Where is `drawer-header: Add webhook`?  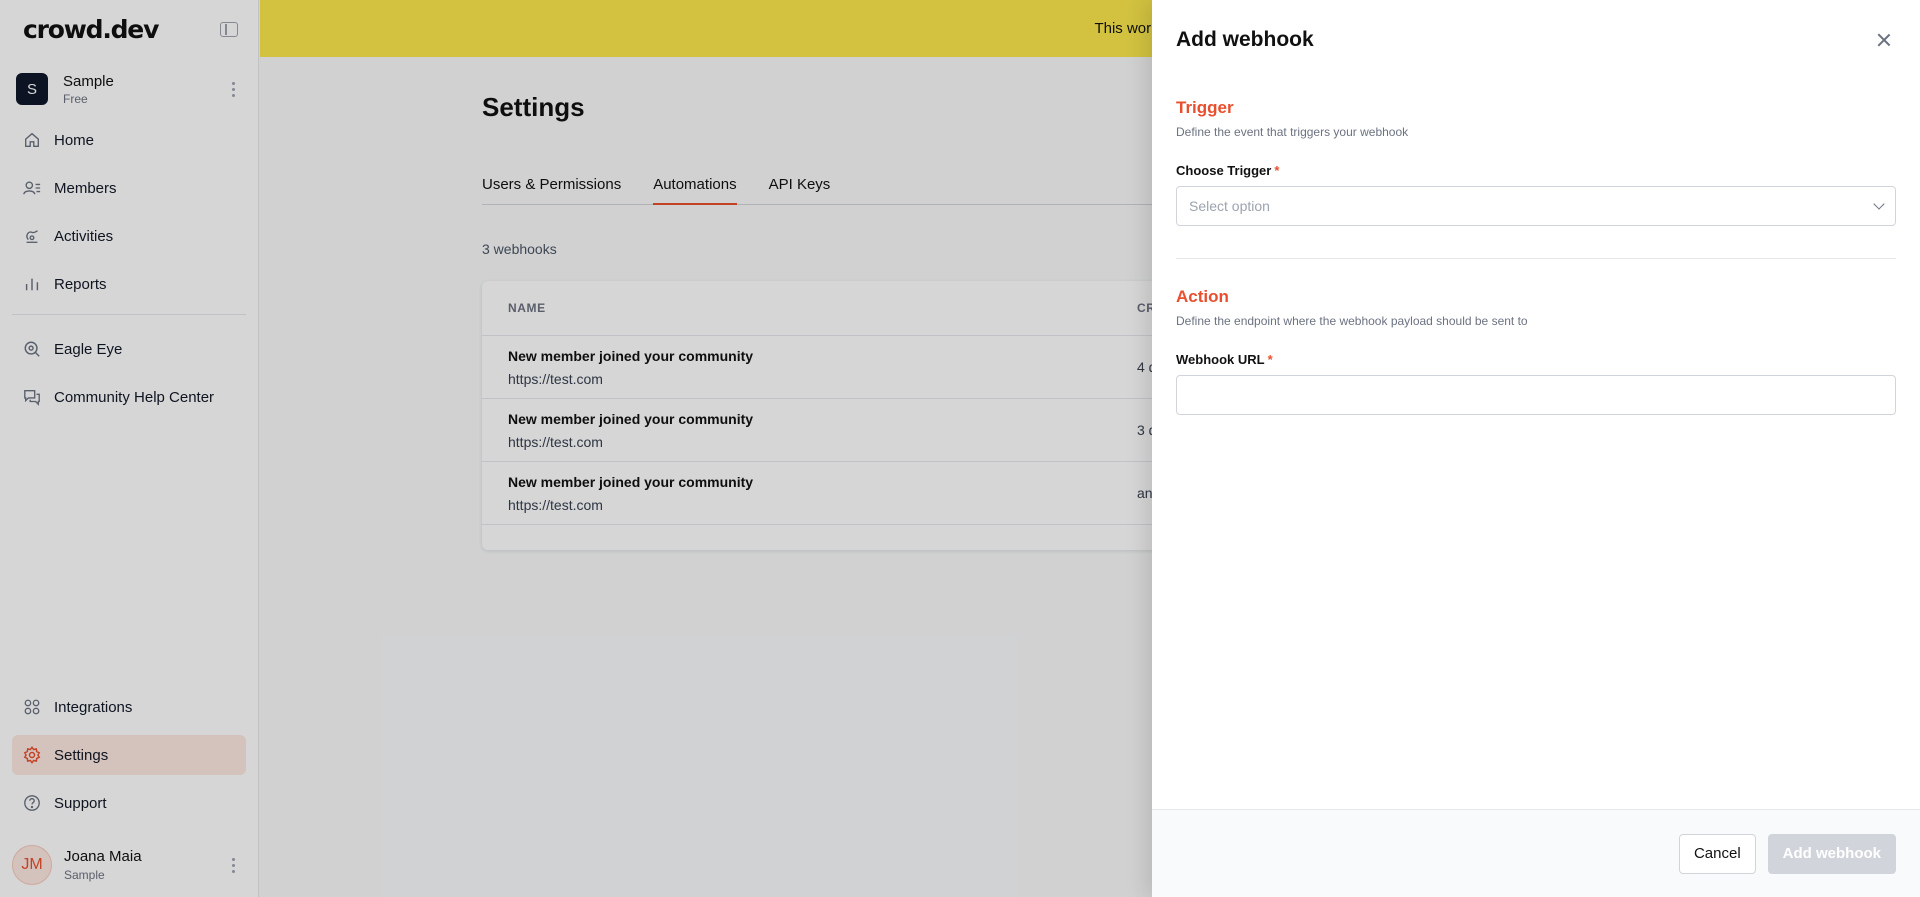
drawer-header: Add webhook is located at coordinates (1536, 40).